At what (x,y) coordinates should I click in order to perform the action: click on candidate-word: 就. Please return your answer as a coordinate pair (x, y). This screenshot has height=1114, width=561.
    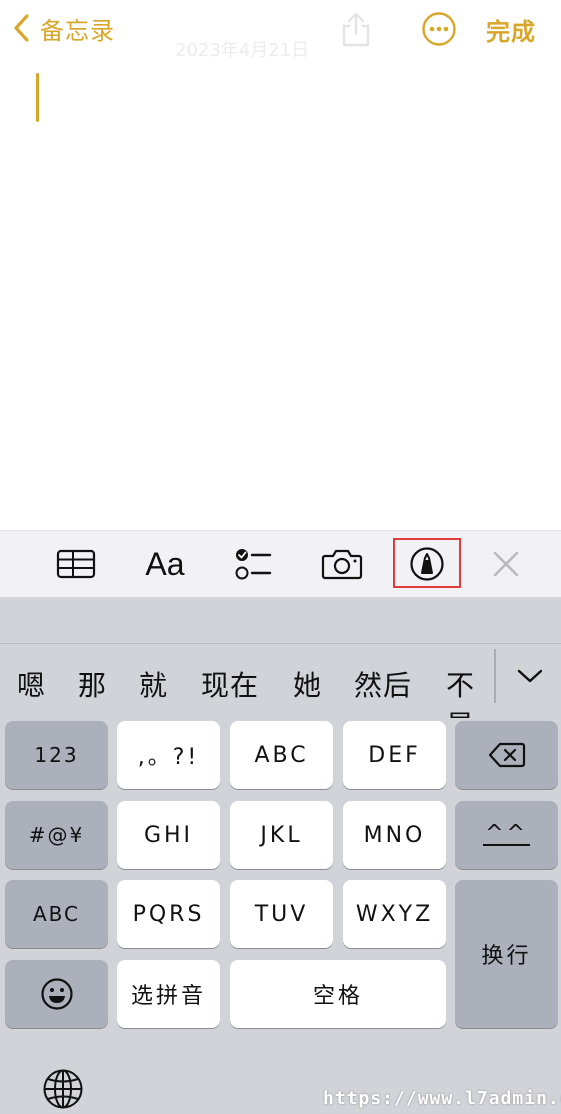
    Looking at the image, I should click on (153, 684).